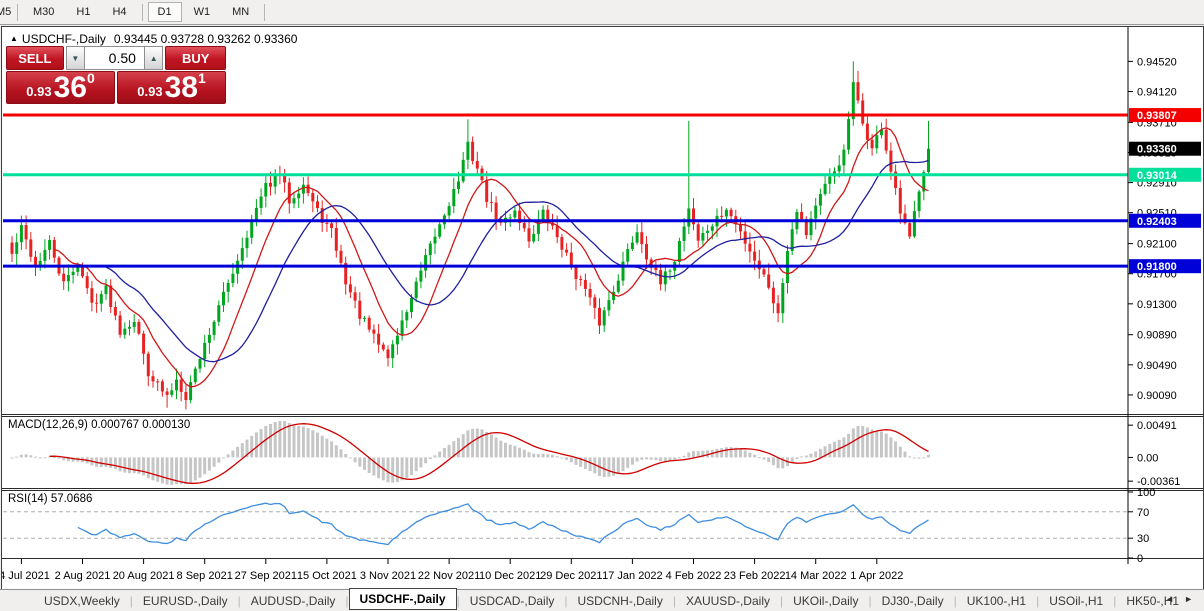 Image resolution: width=1204 pixels, height=611 pixels. Describe the element at coordinates (153, 58) in the screenshot. I see `volume-increase-button: ▲` at that location.